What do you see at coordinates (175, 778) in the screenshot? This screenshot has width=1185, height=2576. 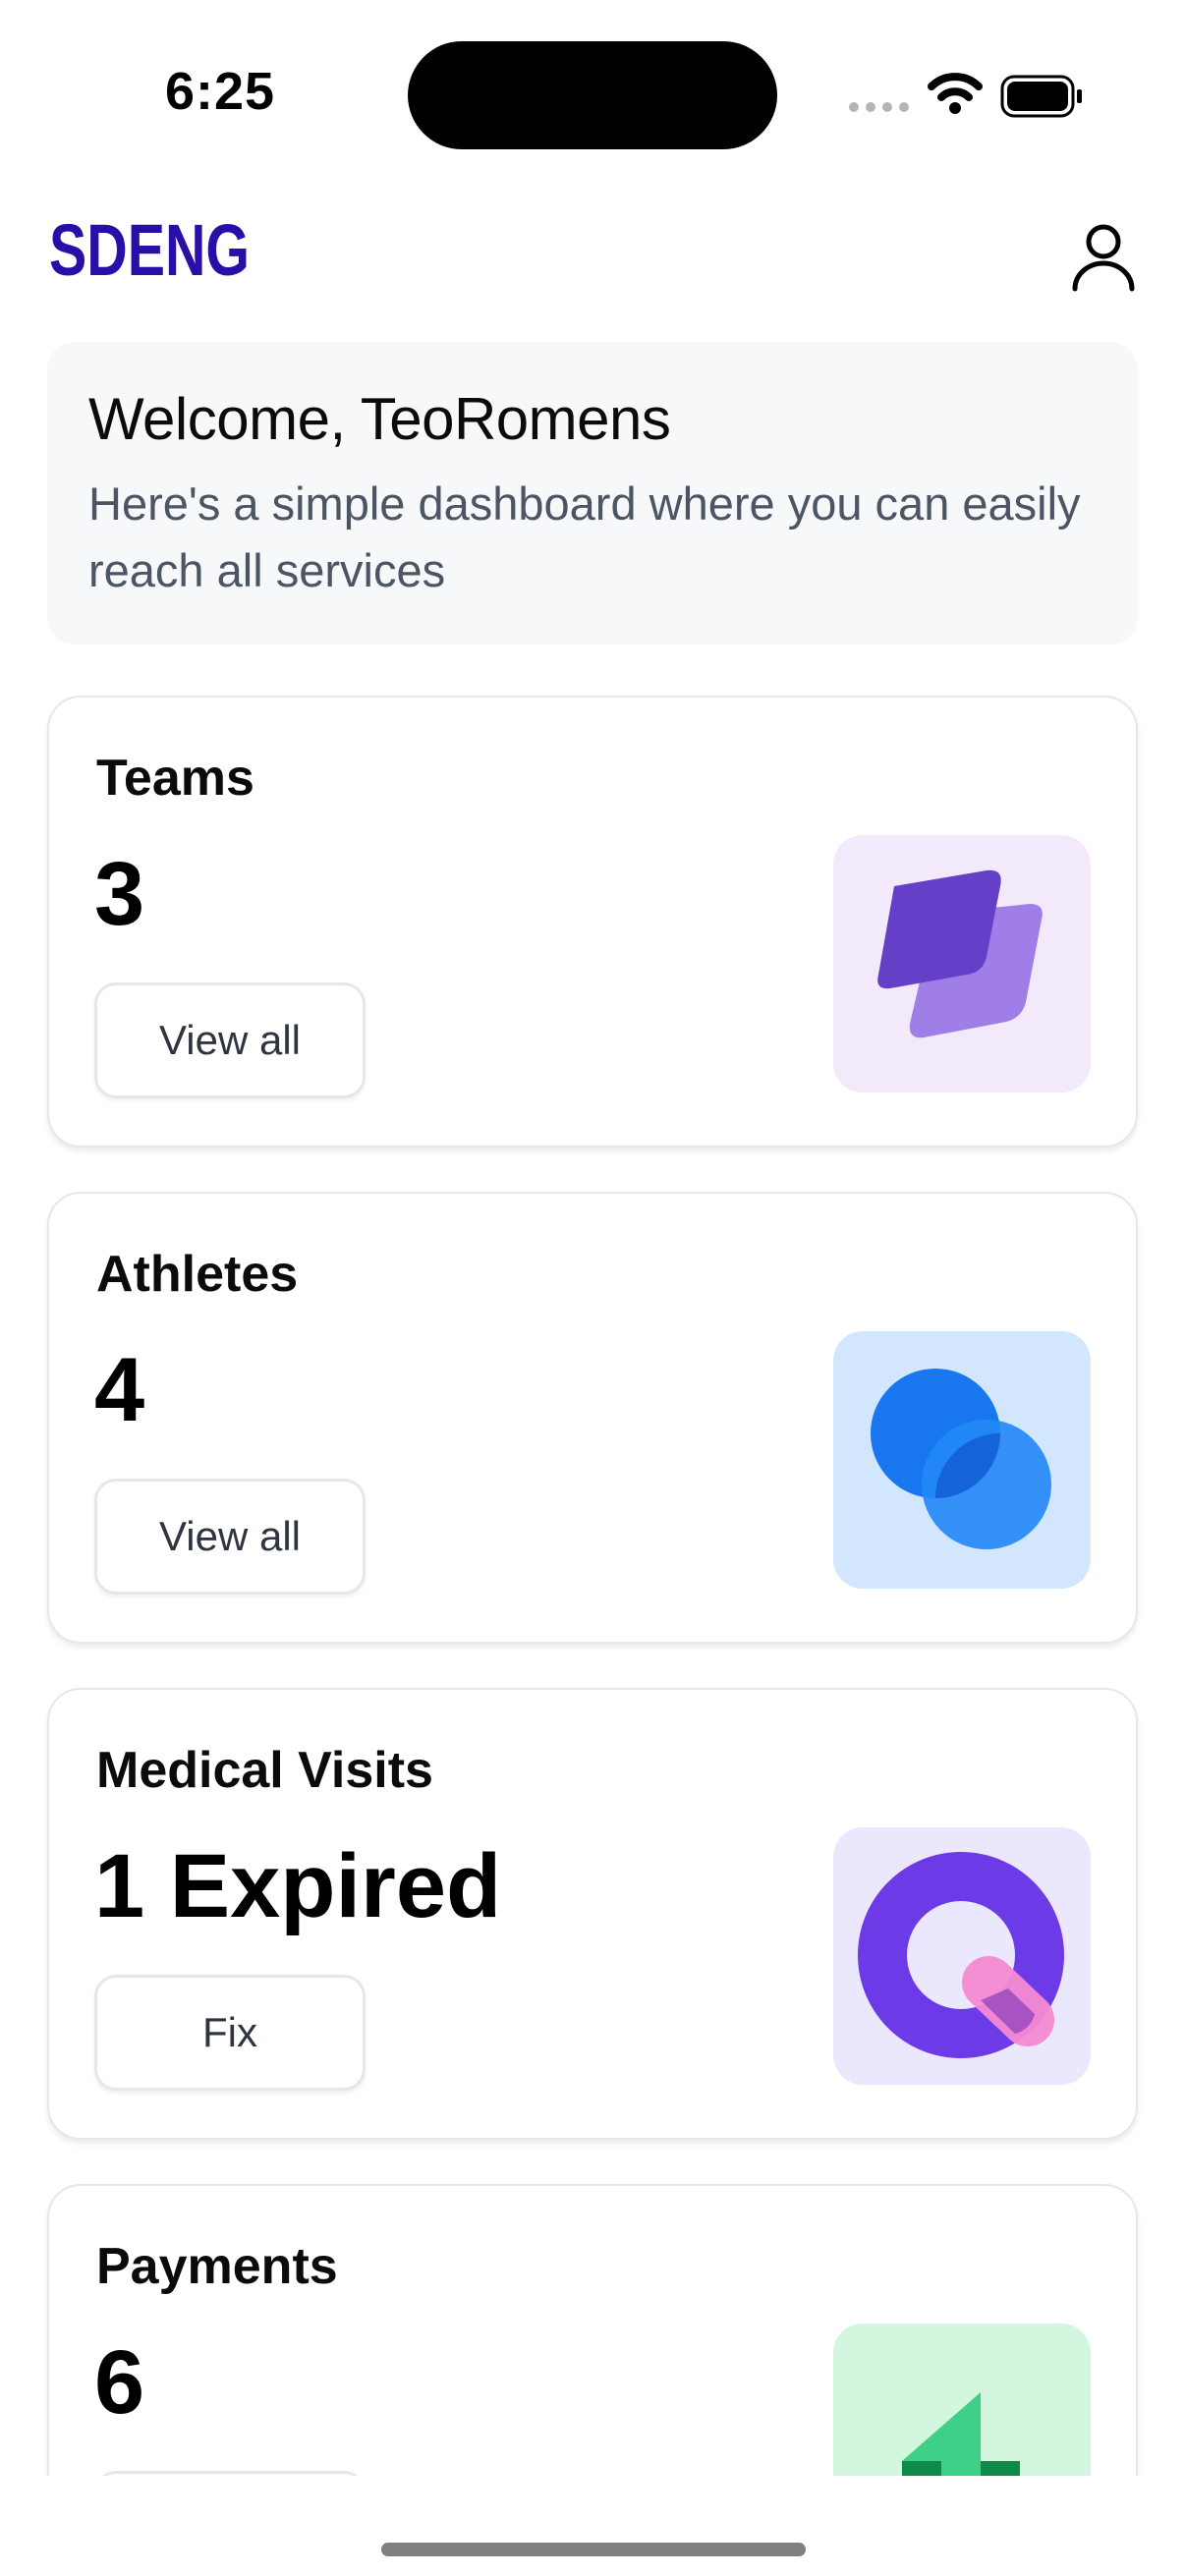 I see `card-title: Teams` at bounding box center [175, 778].